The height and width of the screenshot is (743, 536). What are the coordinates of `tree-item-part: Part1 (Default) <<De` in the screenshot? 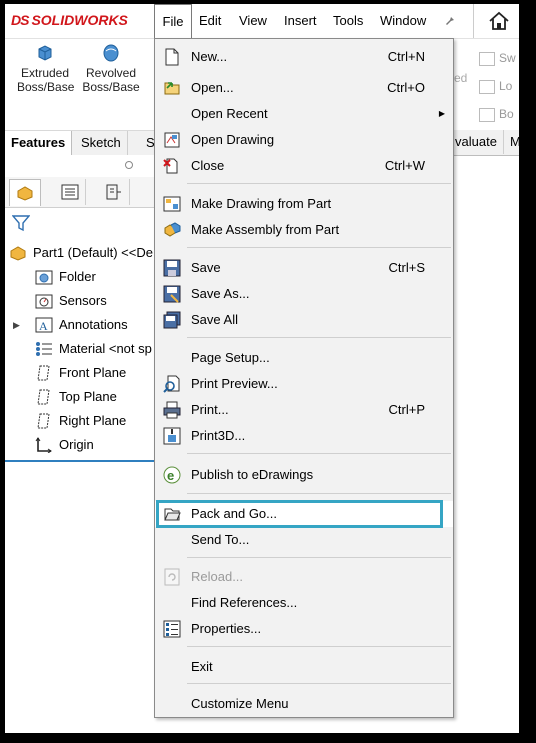 It's located at (79, 253).